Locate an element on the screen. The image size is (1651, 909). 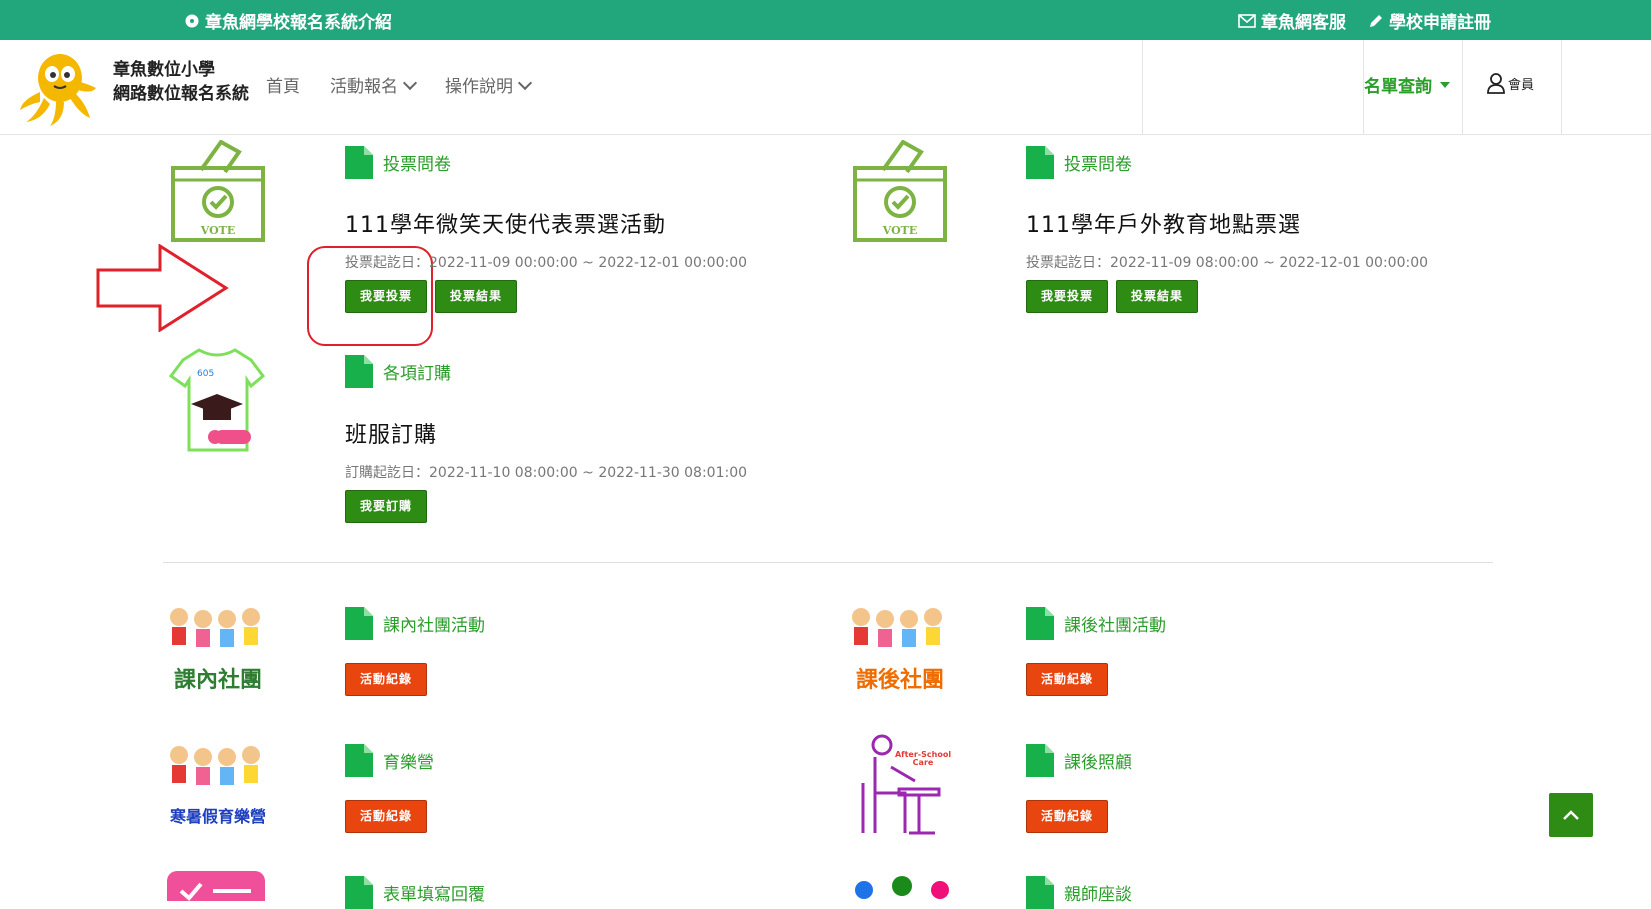
main-navbar: 章魚數位小學 網路數位報名系統 首頁 活動報名 操作說明 名單查詢 會員 is located at coordinates (825, 87).